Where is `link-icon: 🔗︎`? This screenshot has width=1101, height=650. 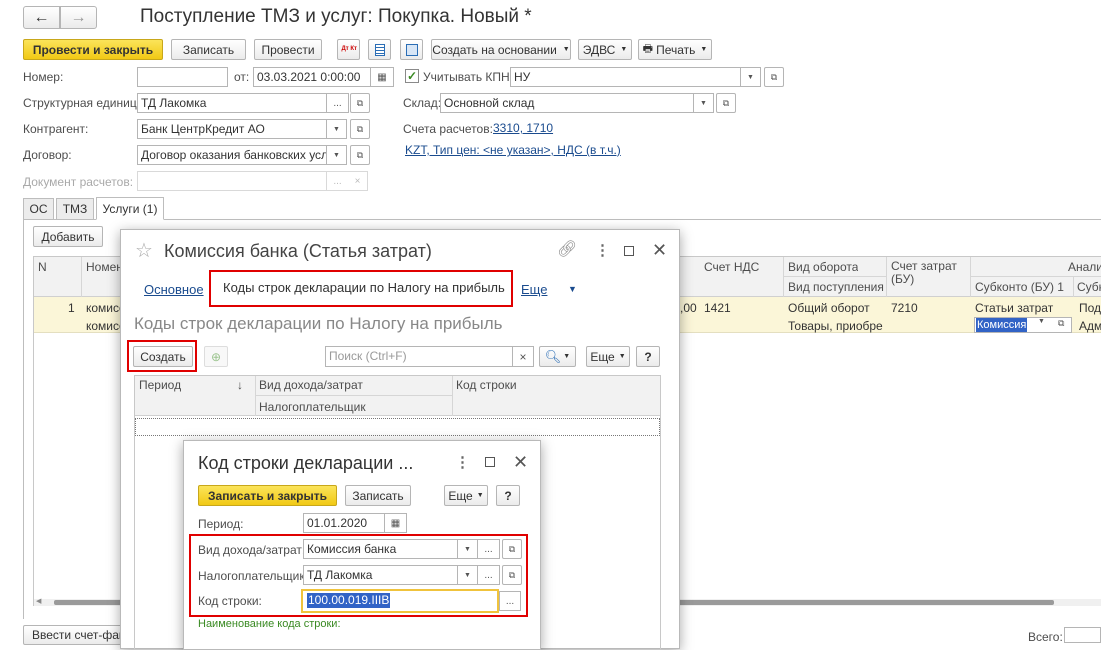 link-icon: 🔗︎ is located at coordinates (567, 249).